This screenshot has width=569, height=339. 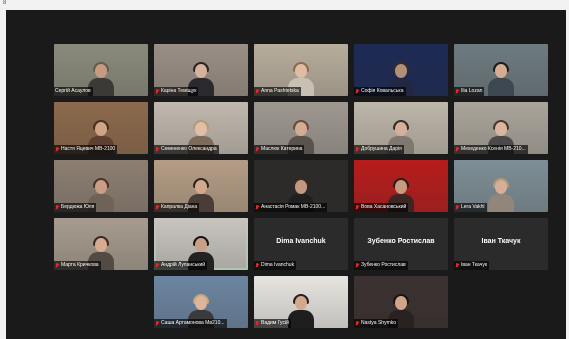 I want to click on participant-tile: Nastya Shymko, so click(x=401, y=302).